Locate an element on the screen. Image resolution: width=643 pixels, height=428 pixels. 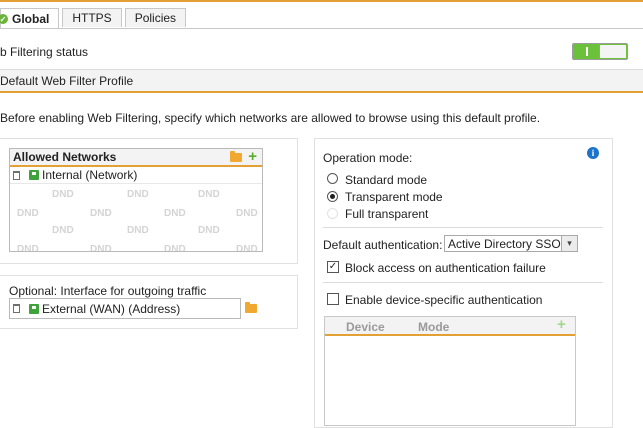
tab-https: HTTPS is located at coordinates (92, 17).